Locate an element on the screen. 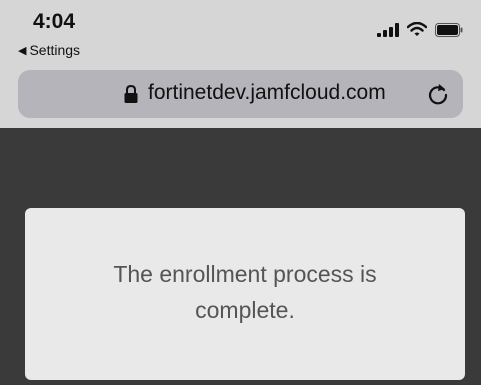  battery-icon is located at coordinates (449, 29).